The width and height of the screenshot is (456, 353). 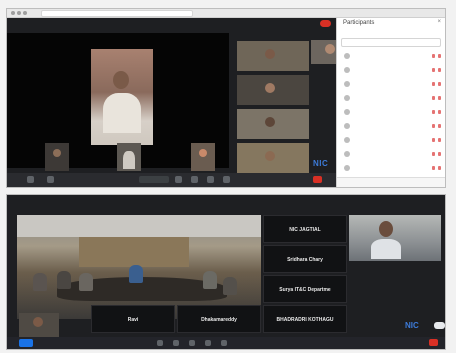 I want to click on call-toolbar, so click(x=172, y=180).